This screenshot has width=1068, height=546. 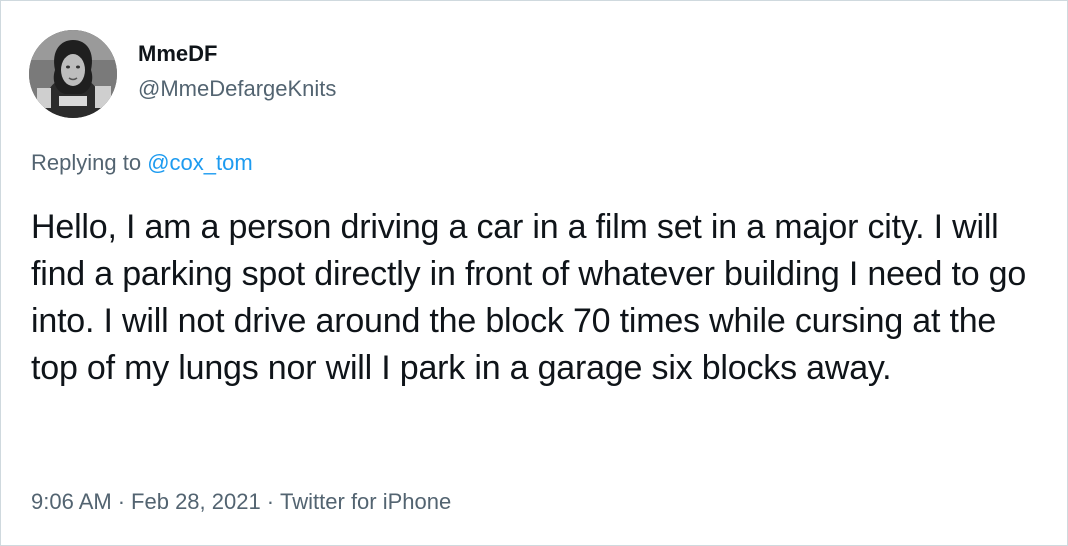 I want to click on avatar-image, so click(x=73, y=74).